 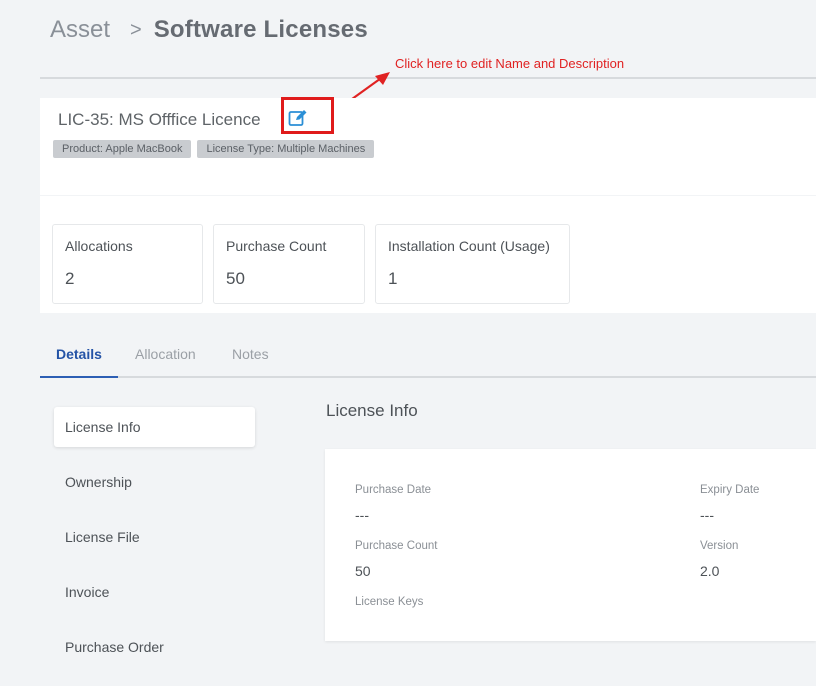 What do you see at coordinates (154, 482) in the screenshot?
I see `sidebar-item-ownership: Ownership` at bounding box center [154, 482].